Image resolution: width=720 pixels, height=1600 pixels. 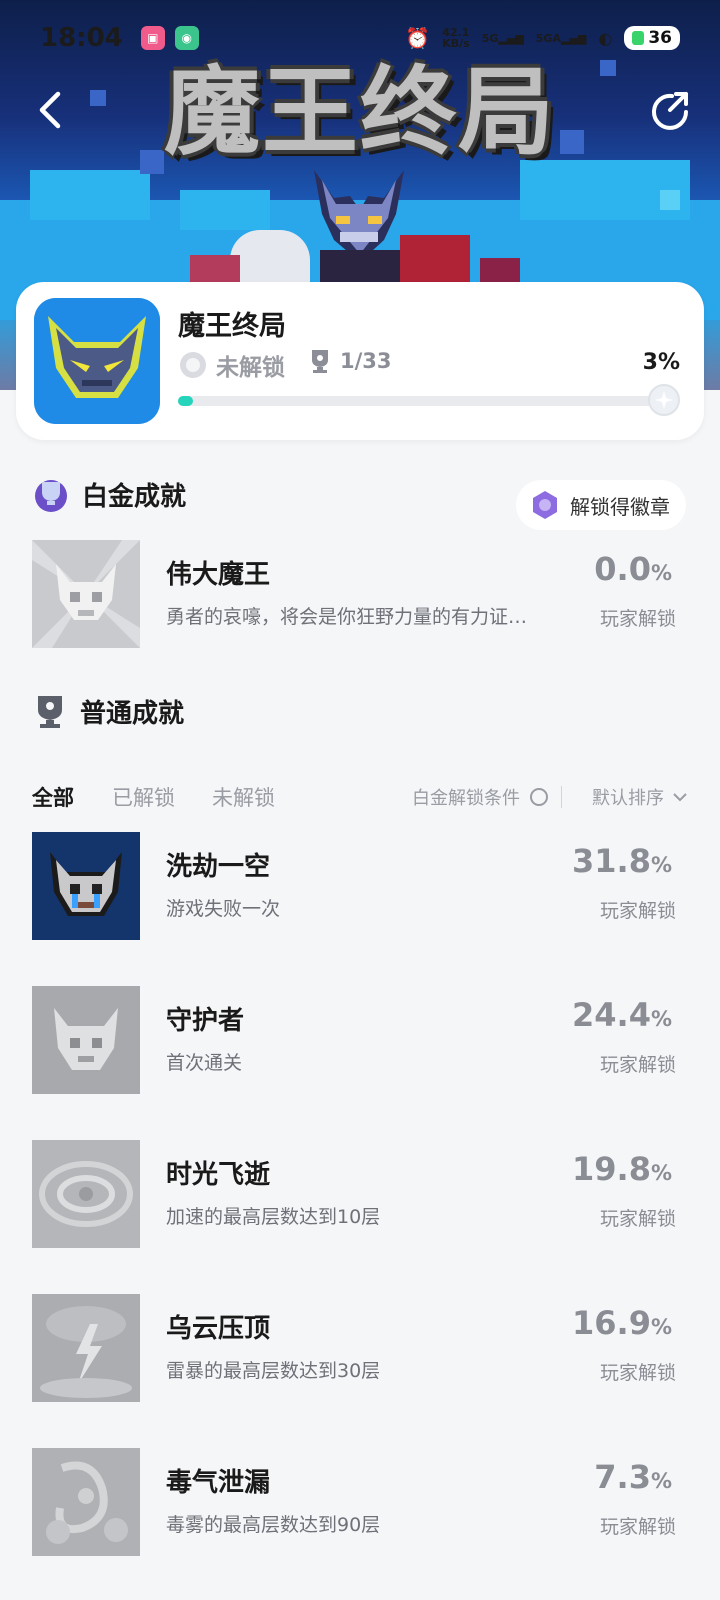 I want to click on back-arrow-icon, so click(x=52, y=110).